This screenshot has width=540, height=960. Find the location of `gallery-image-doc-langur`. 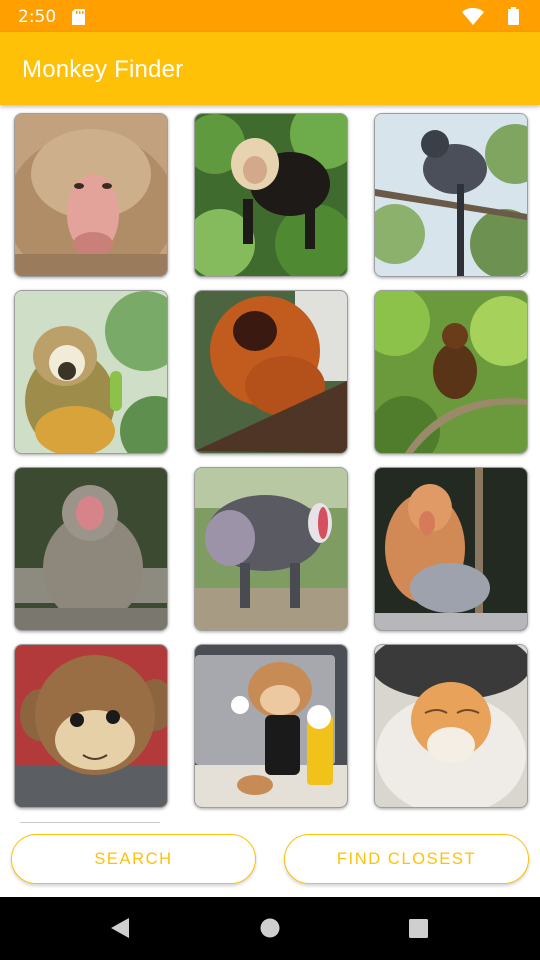

gallery-image-doc-langur is located at coordinates (451, 726).